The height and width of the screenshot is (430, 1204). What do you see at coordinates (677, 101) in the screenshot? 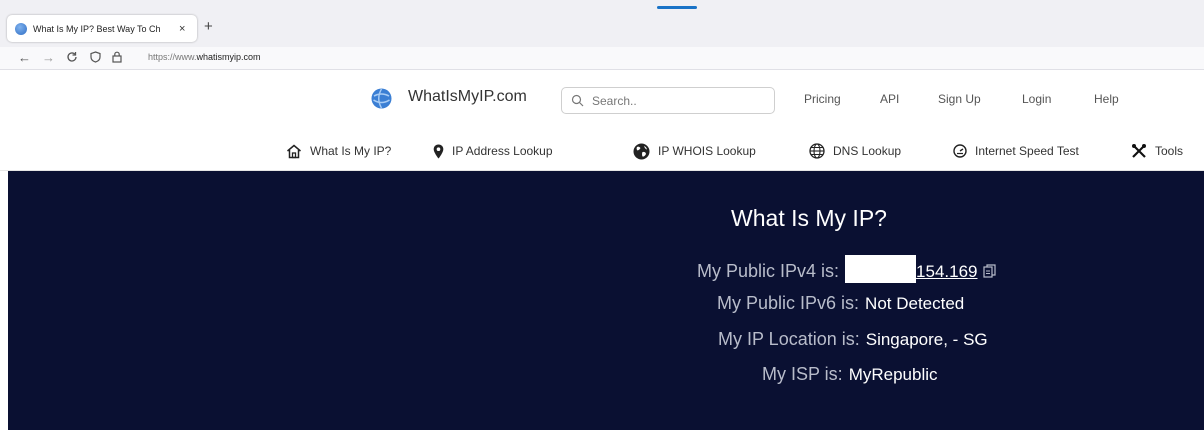
I see `search-input` at bounding box center [677, 101].